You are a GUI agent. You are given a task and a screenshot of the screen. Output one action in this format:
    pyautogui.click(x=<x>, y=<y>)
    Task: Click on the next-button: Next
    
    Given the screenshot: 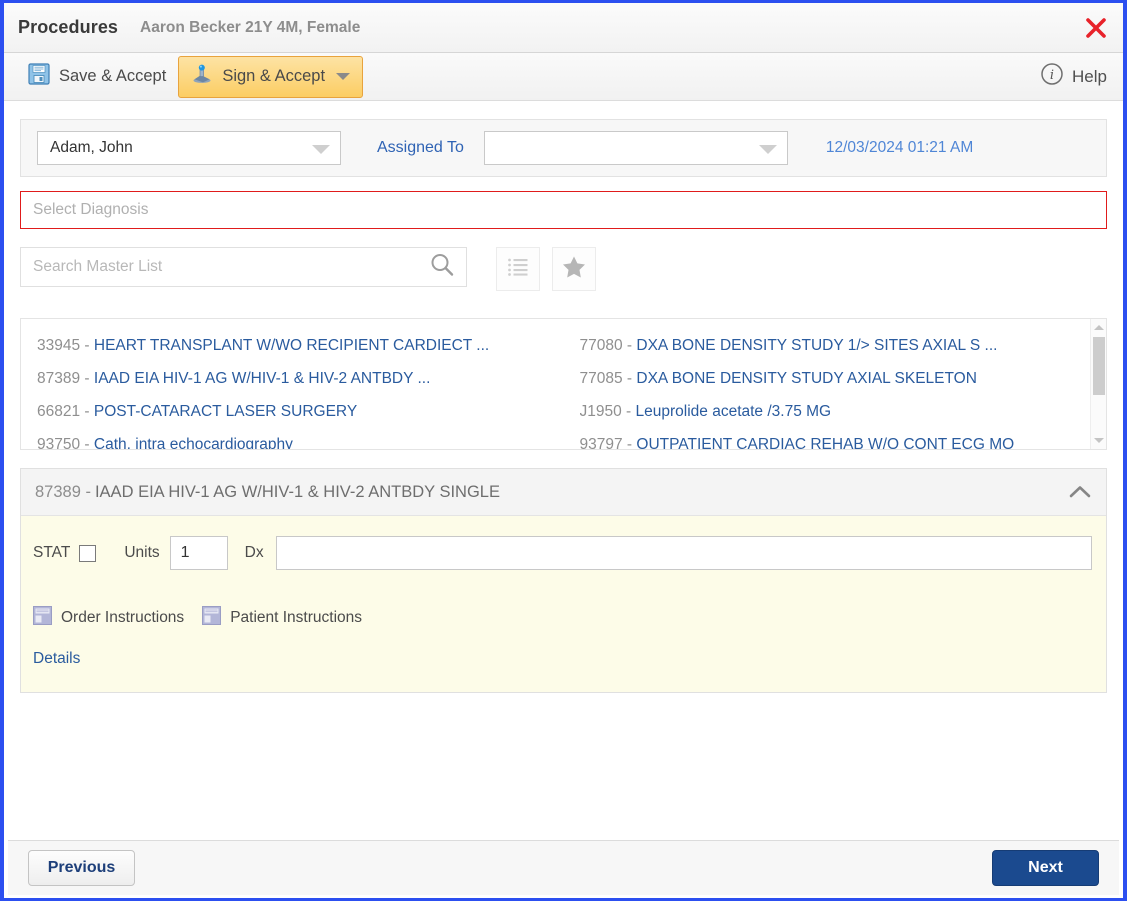 What is the action you would take?
    pyautogui.click(x=1045, y=868)
    